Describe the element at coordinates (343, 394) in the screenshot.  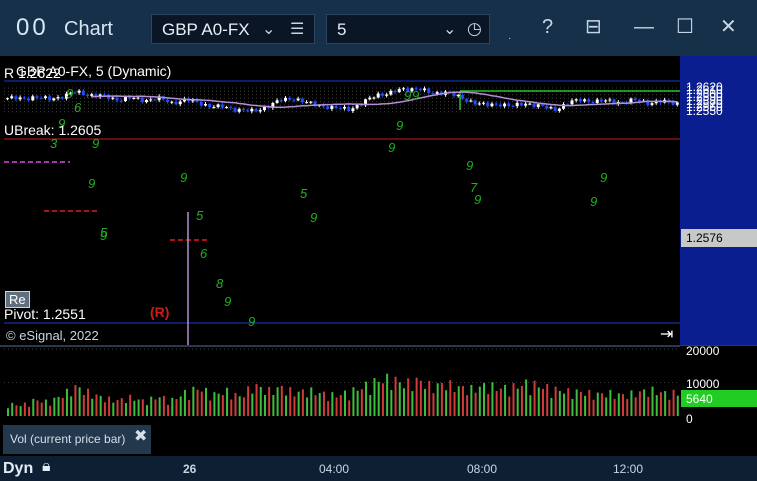
I see `volume-bars` at that location.